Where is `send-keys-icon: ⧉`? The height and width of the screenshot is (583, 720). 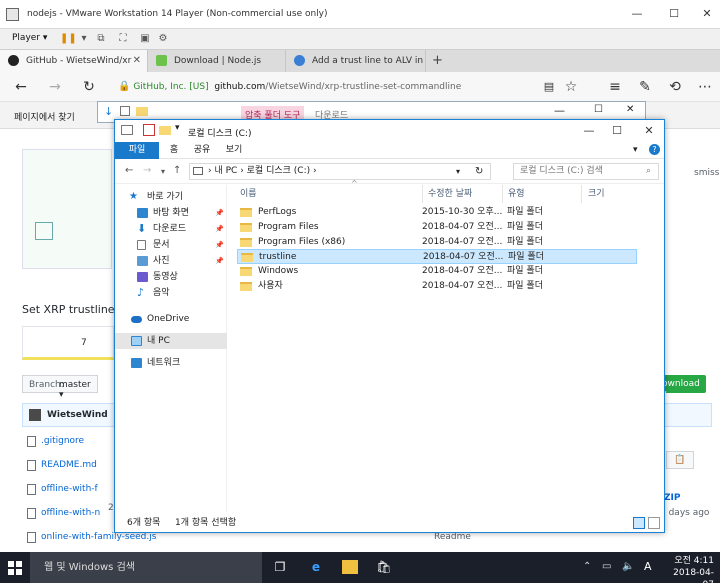 send-keys-icon: ⧉ is located at coordinates (101, 39).